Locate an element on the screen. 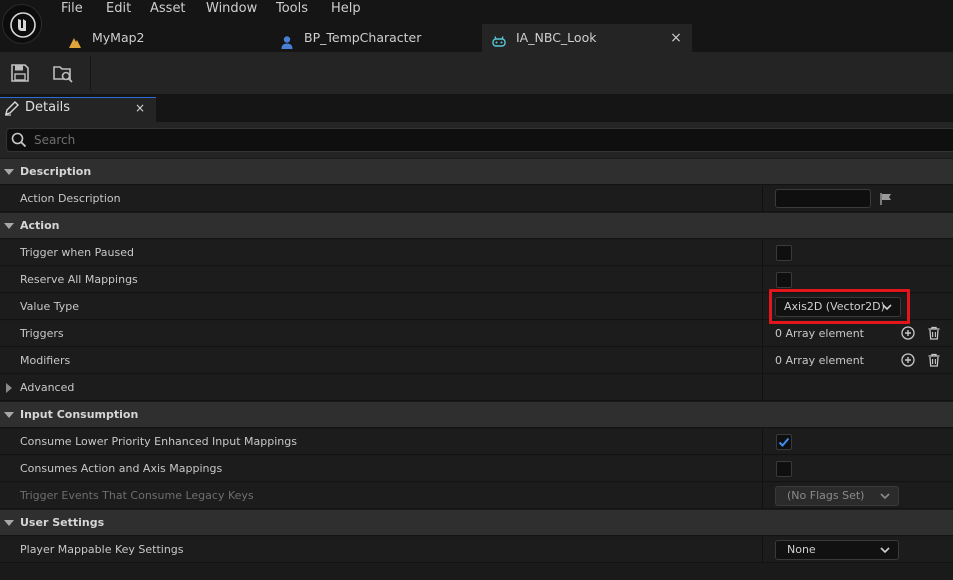 The width and height of the screenshot is (953, 580). property-label: Trigger Events That Consume Legacy Keys is located at coordinates (137, 495).